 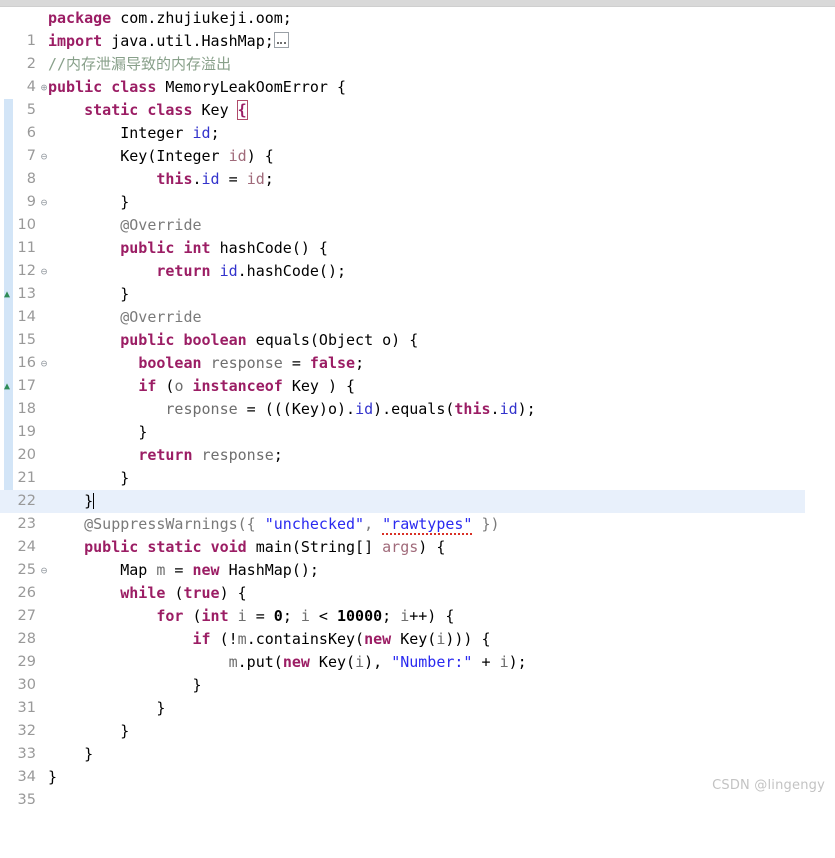 What do you see at coordinates (417, 189) in the screenshot?
I see `code-line: 9 this.id = id;` at bounding box center [417, 189].